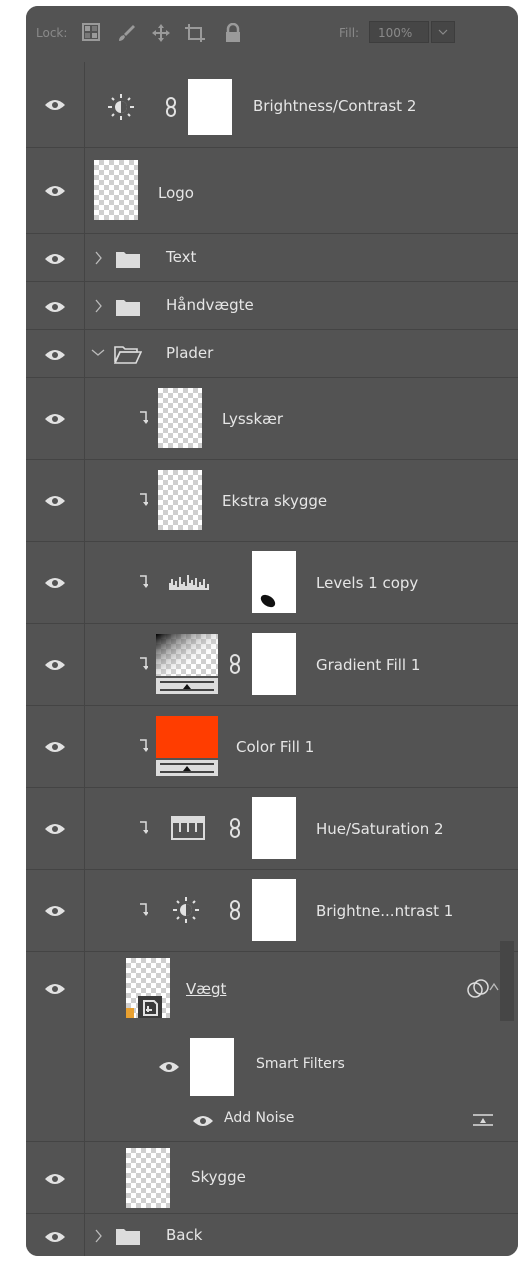  I want to click on gradient-fill-thumbnail, so click(187, 664).